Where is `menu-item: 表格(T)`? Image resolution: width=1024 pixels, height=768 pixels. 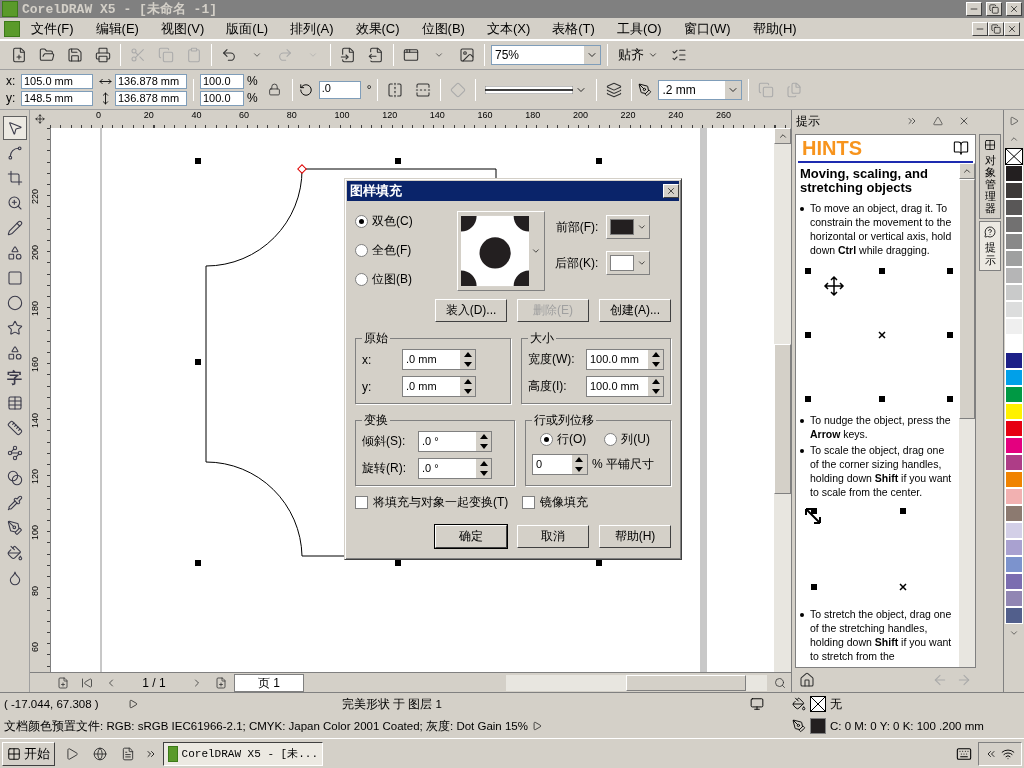 menu-item: 表格(T) is located at coordinates (573, 28).